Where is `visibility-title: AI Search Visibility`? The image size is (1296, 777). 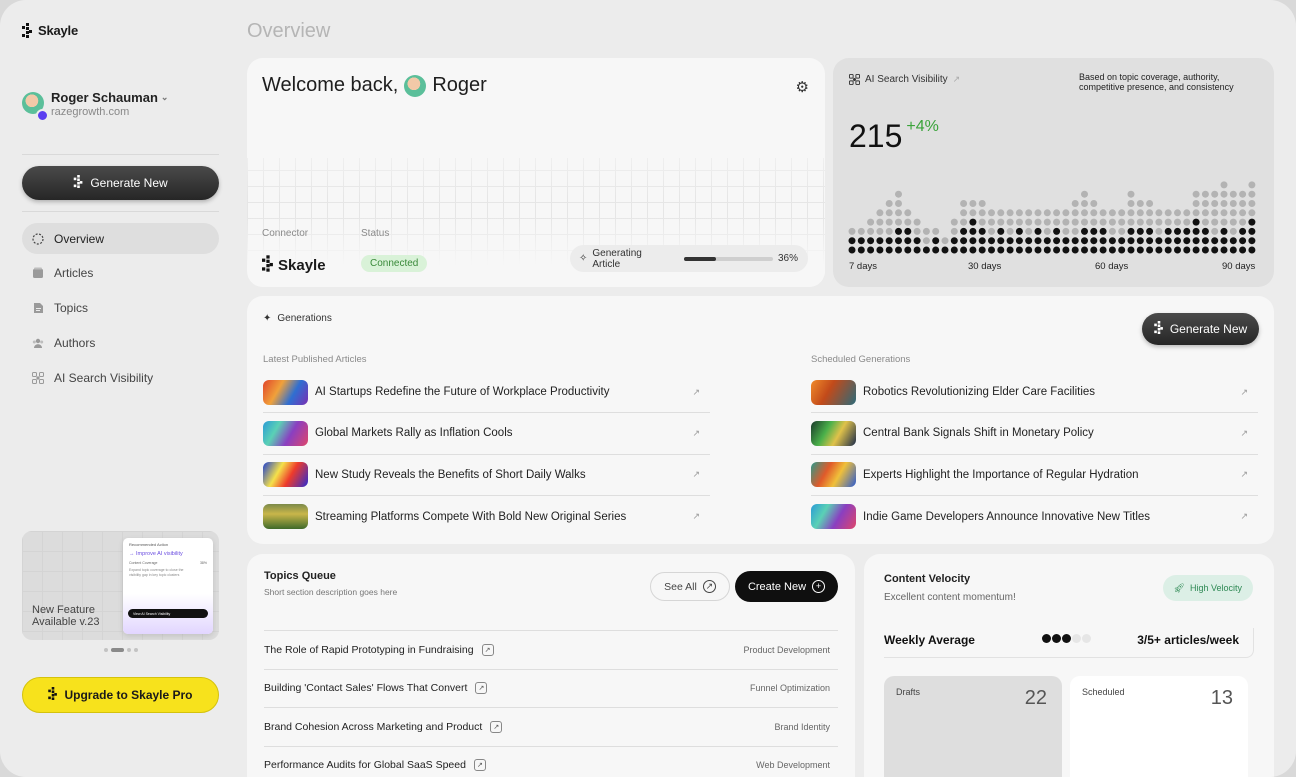 visibility-title: AI Search Visibility is located at coordinates (906, 79).